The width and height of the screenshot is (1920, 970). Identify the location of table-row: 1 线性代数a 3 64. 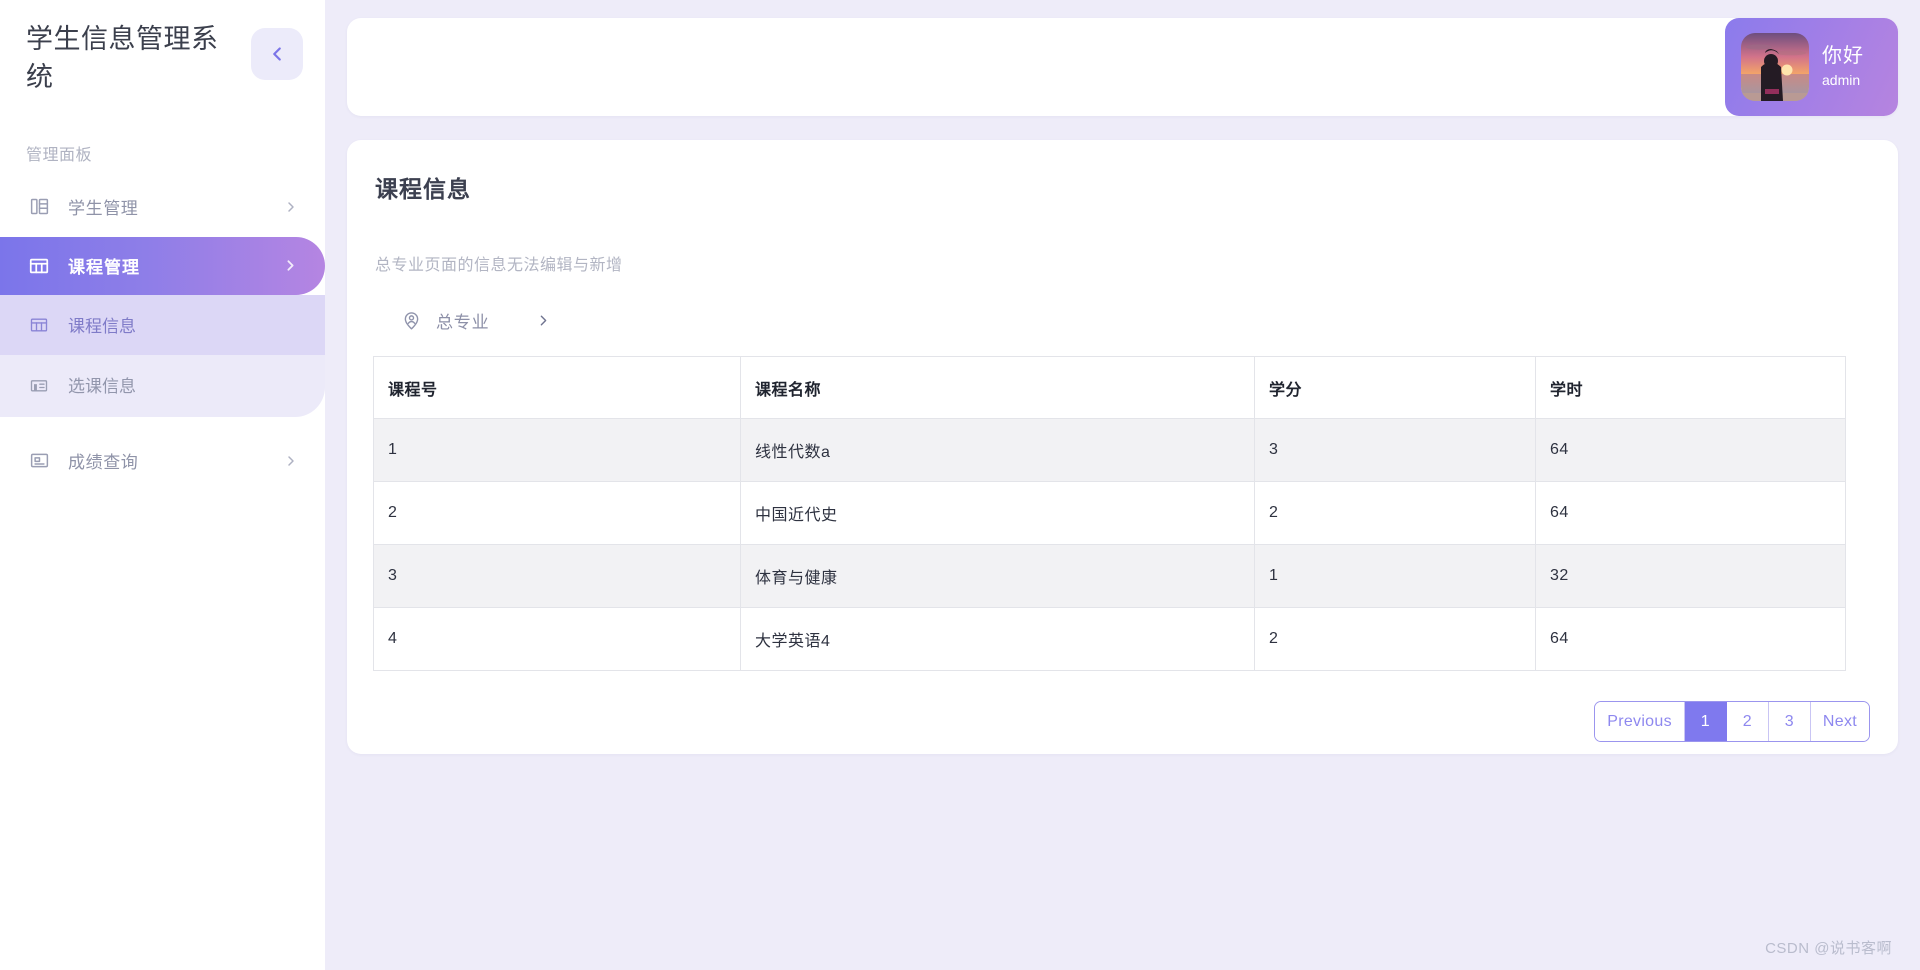
(1109, 450).